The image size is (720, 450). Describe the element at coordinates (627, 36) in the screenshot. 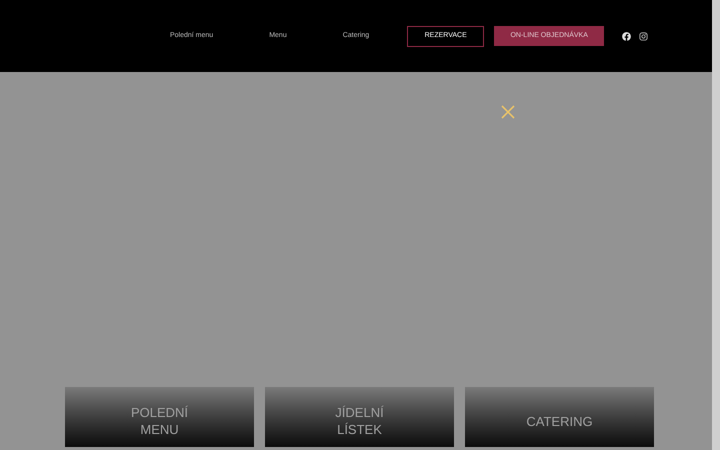

I see `facebook-icon` at that location.